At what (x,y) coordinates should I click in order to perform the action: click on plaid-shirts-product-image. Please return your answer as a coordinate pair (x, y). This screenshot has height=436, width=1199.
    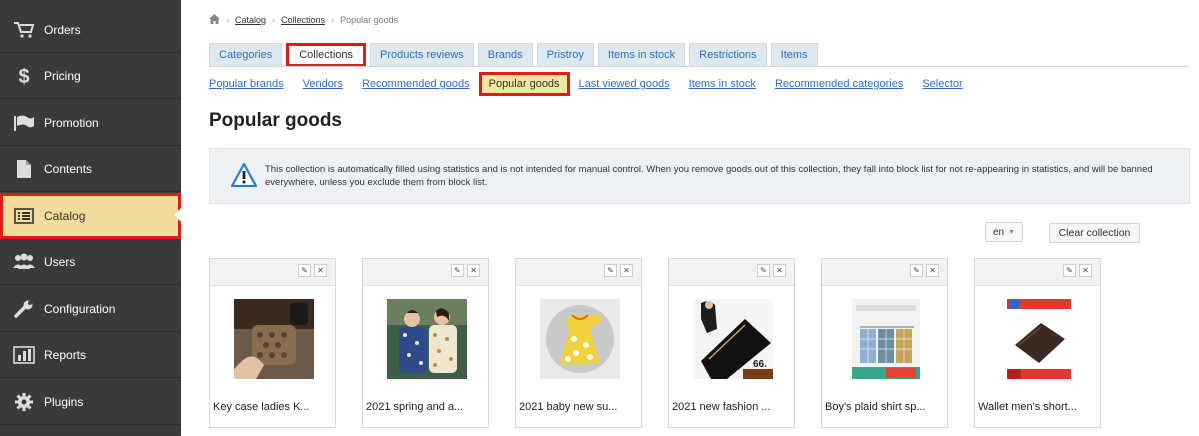
    Looking at the image, I should click on (886, 339).